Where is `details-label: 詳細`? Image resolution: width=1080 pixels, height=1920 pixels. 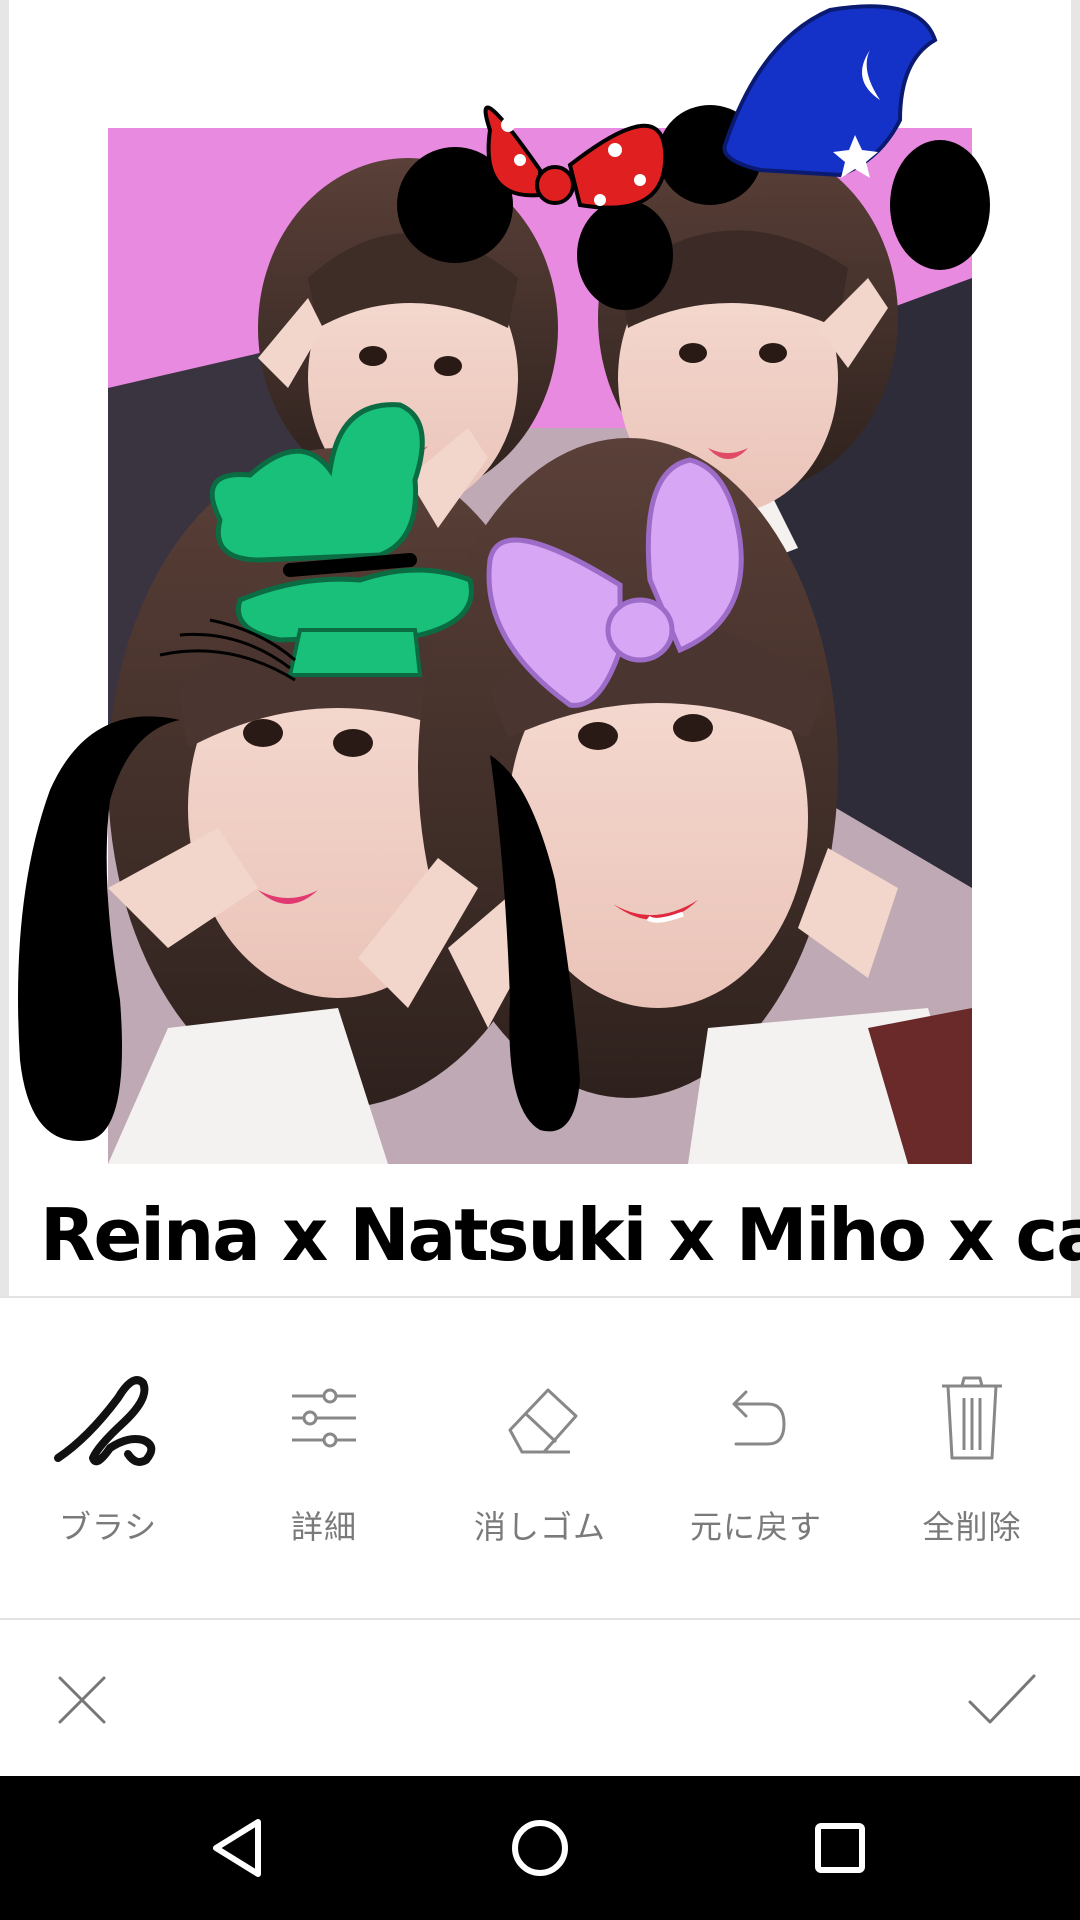 details-label: 詳細 is located at coordinates (323, 1527).